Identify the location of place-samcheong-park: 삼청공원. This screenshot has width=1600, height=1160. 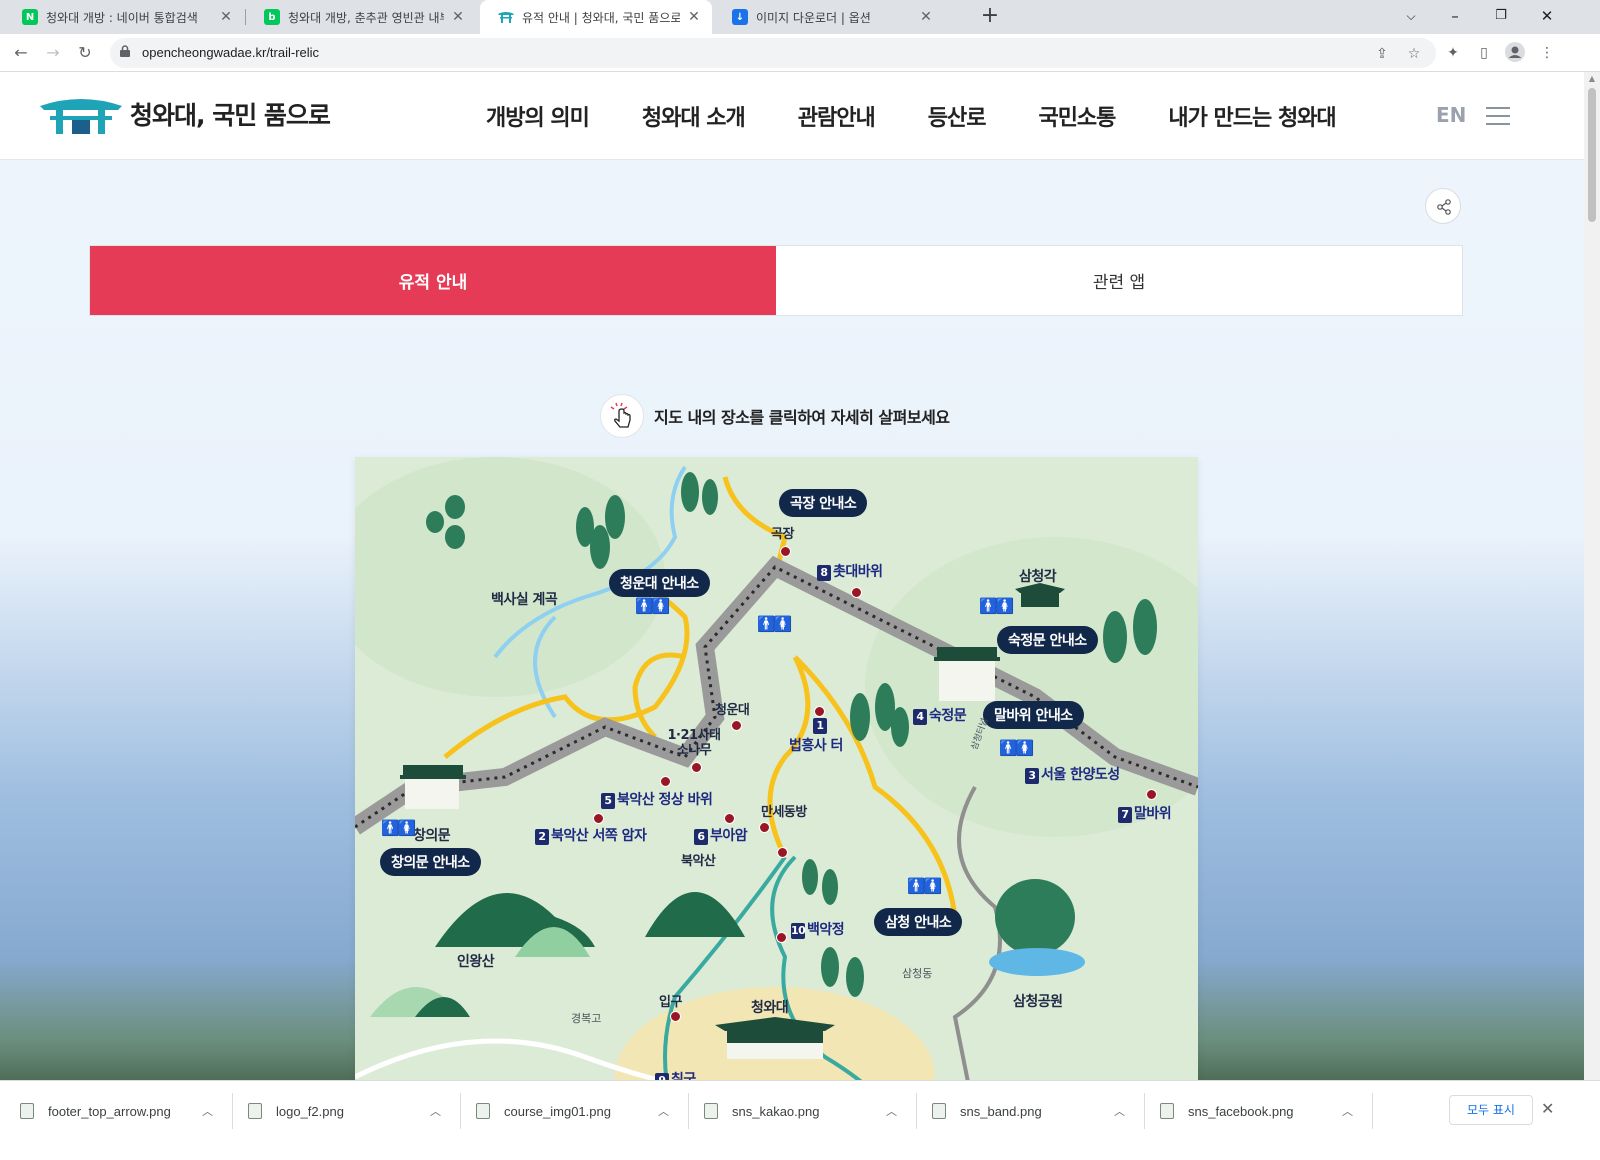
(1038, 1001).